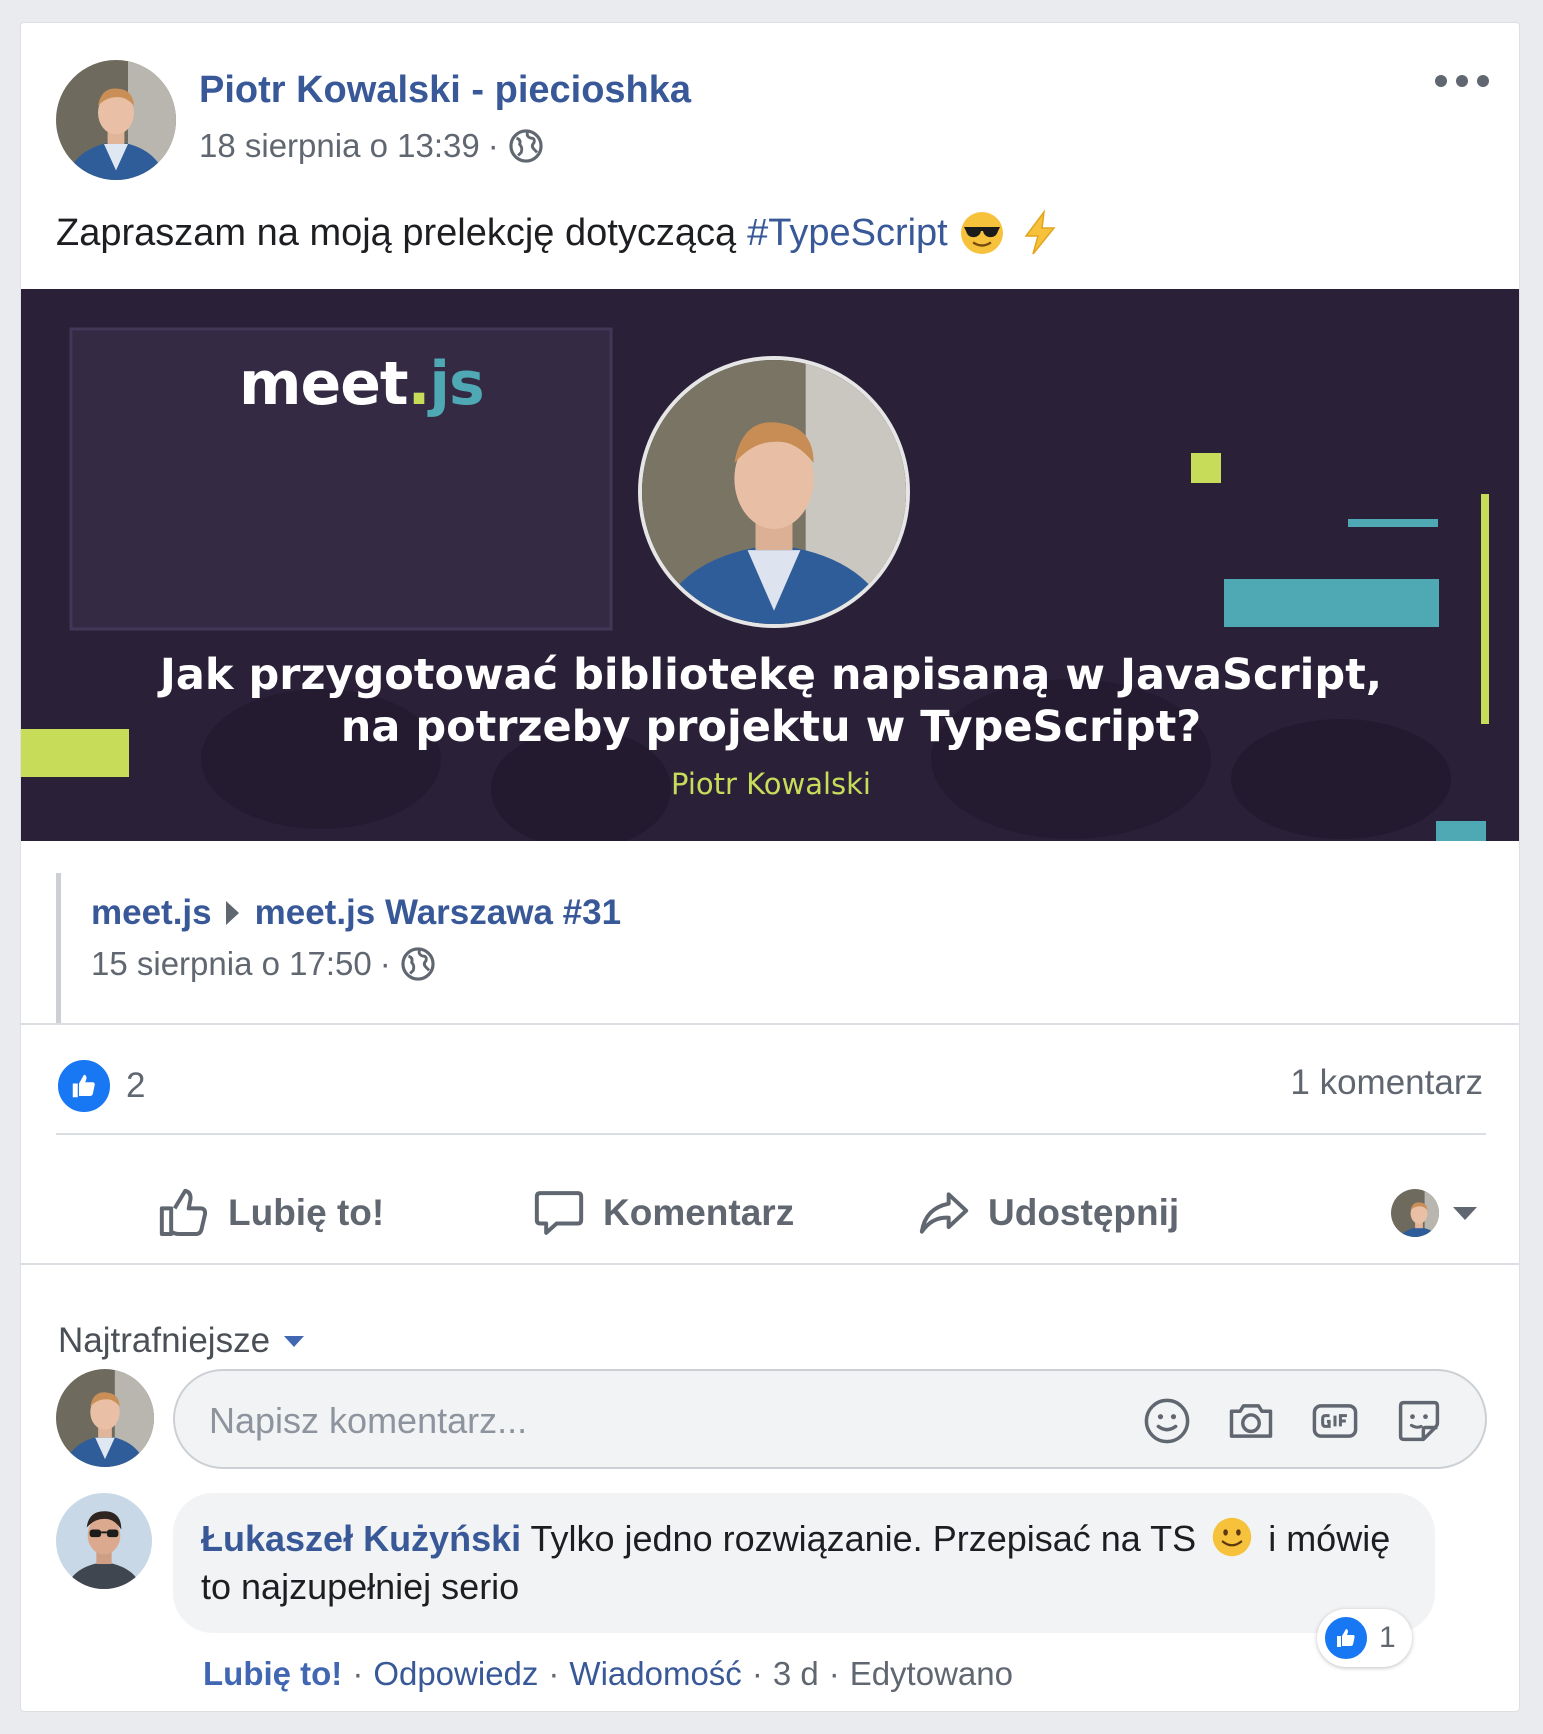 This screenshot has height=1734, width=1543. What do you see at coordinates (1167, 1421) in the screenshot?
I see `smiley-icon` at bounding box center [1167, 1421].